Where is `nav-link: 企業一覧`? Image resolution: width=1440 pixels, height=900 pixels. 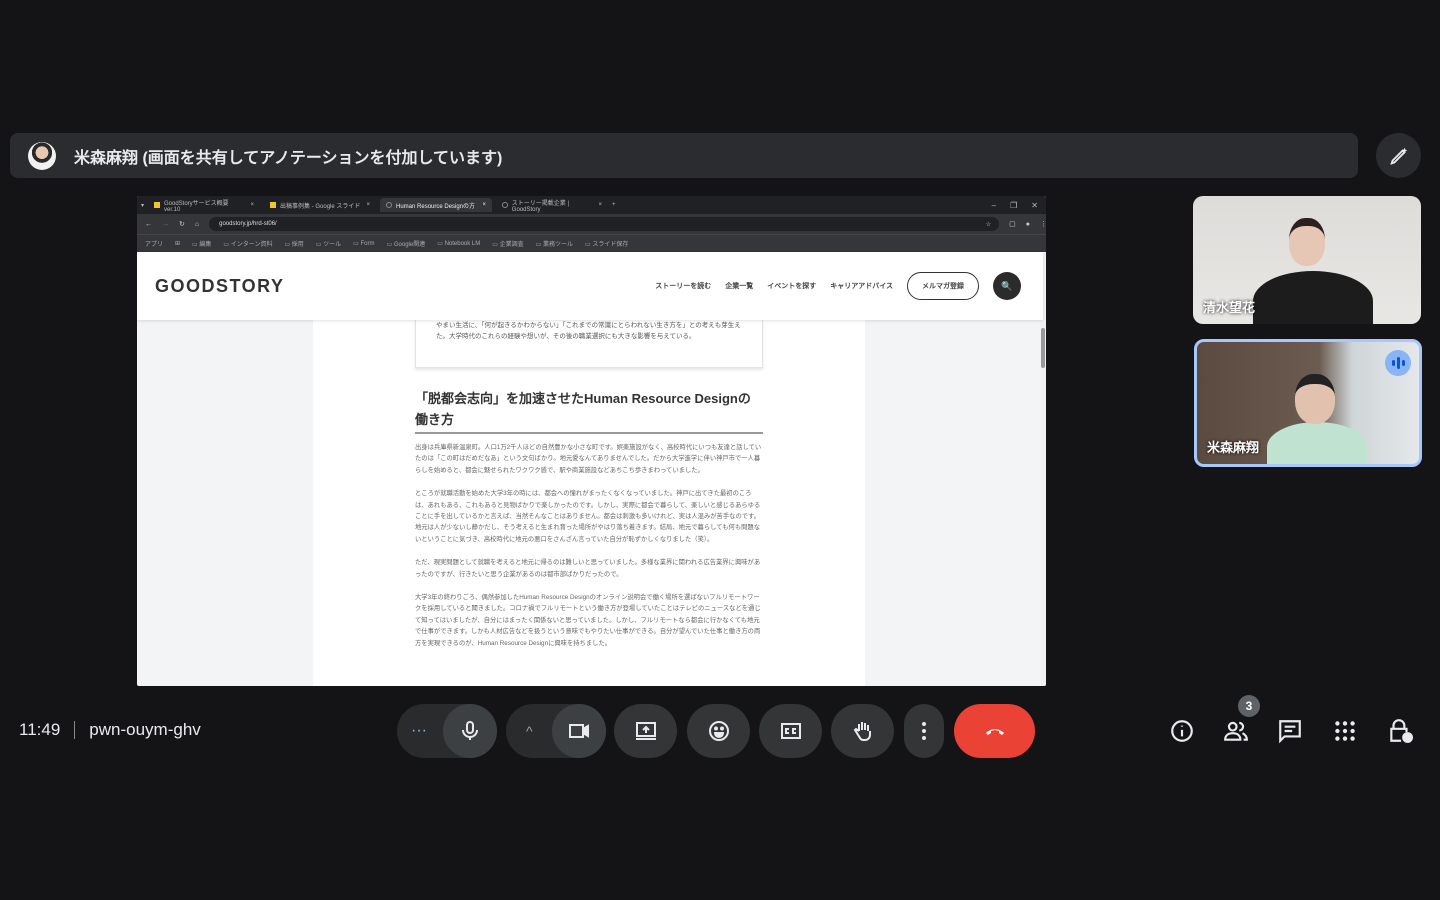
nav-link: 企業一覧 is located at coordinates (739, 286).